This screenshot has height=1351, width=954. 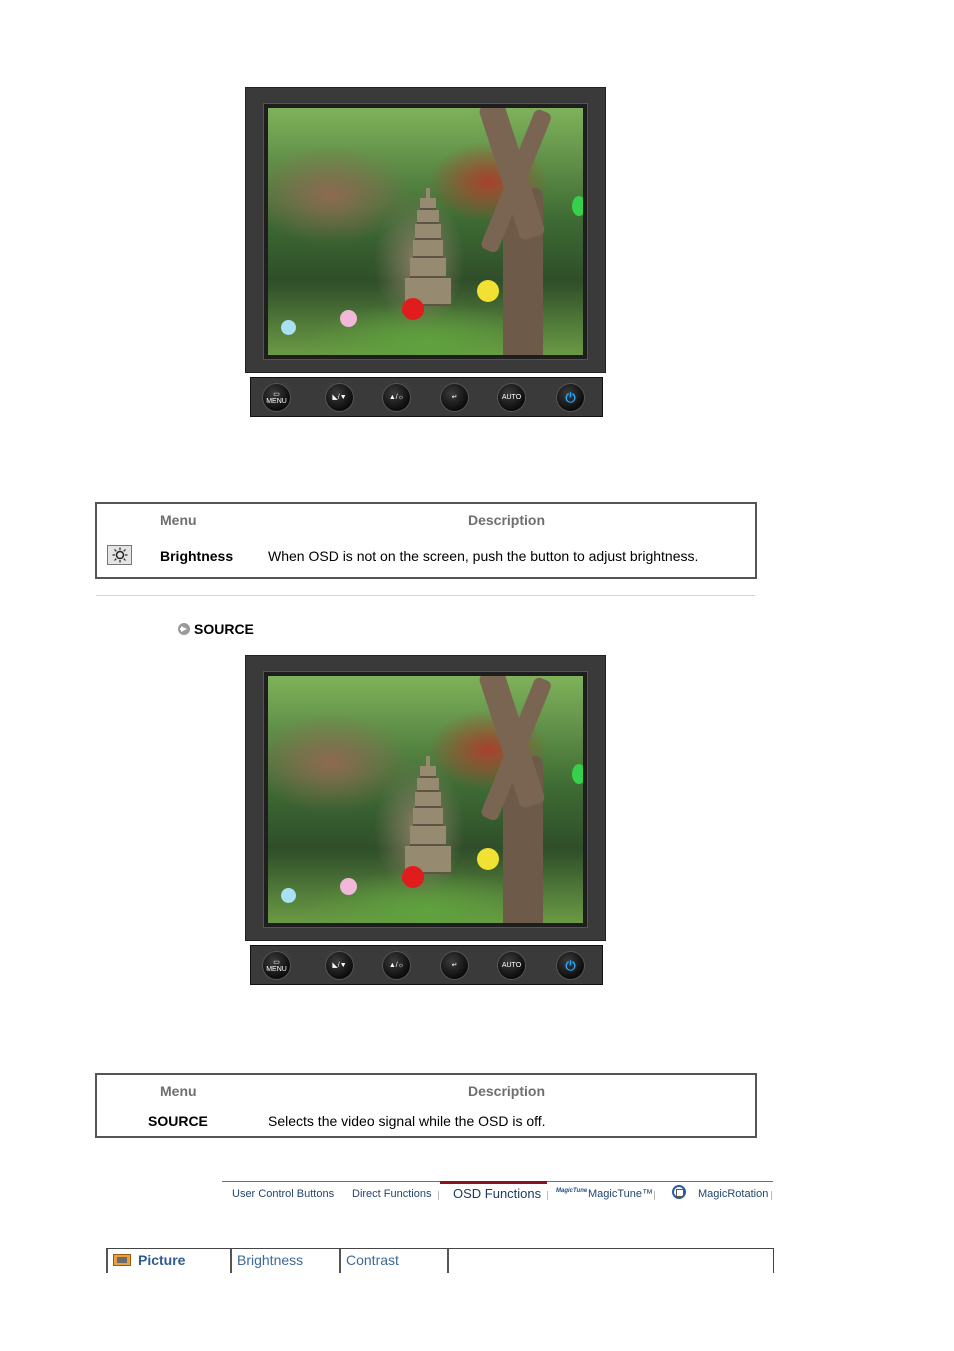 I want to click on osd-sub-tabs: Picture Brightness Contrast, so click(x=440, y=1260).